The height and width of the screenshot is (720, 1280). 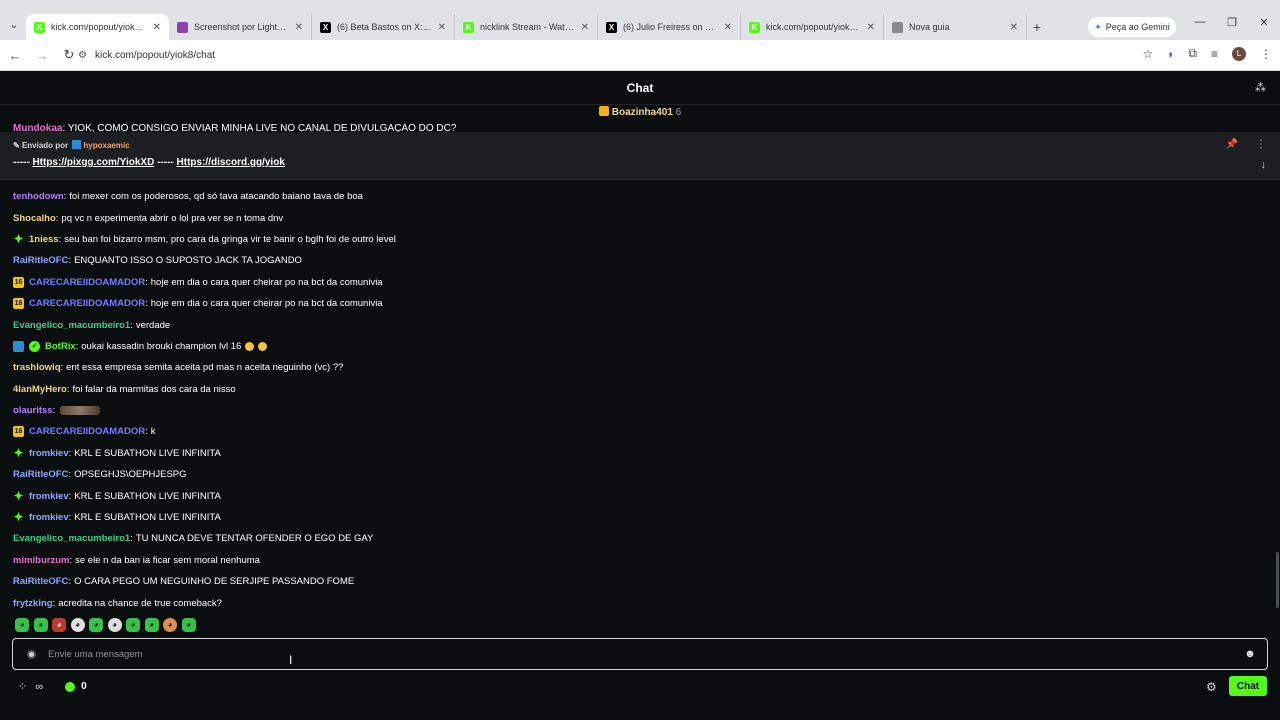 I want to click on close-window-icon: ✕, so click(x=1264, y=22).